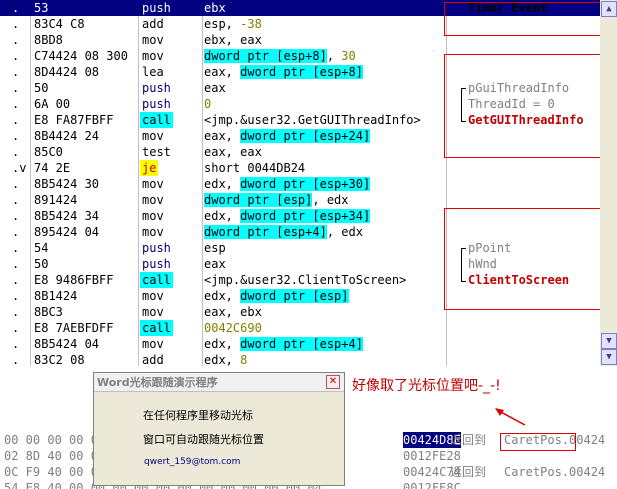  What do you see at coordinates (555, 472) in the screenshot?
I see `dump-target: CaretPos.00424` at bounding box center [555, 472].